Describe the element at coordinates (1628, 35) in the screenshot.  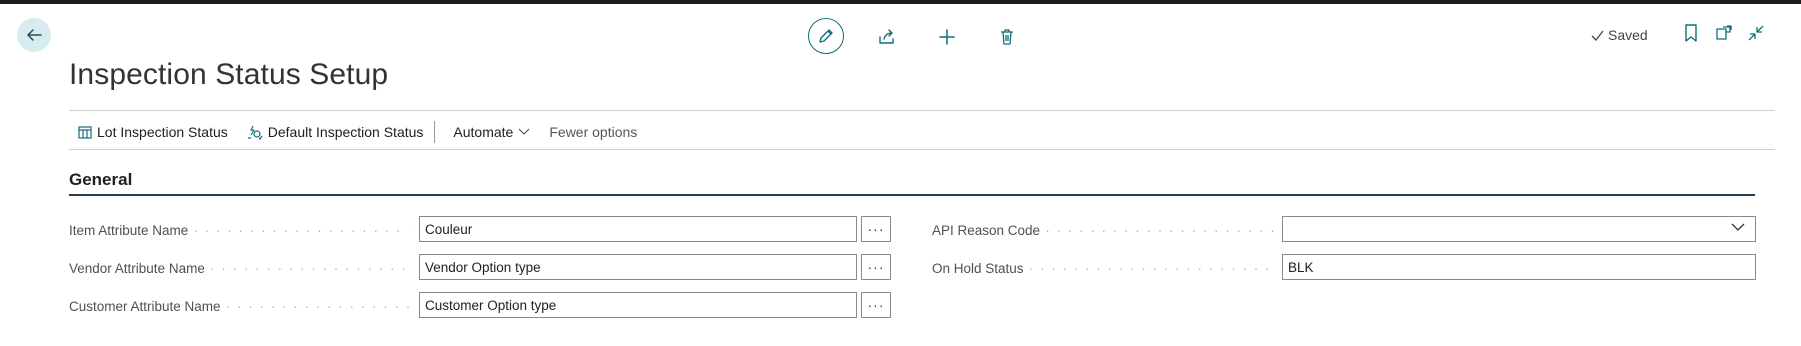
I see `saved-label: Saved` at that location.